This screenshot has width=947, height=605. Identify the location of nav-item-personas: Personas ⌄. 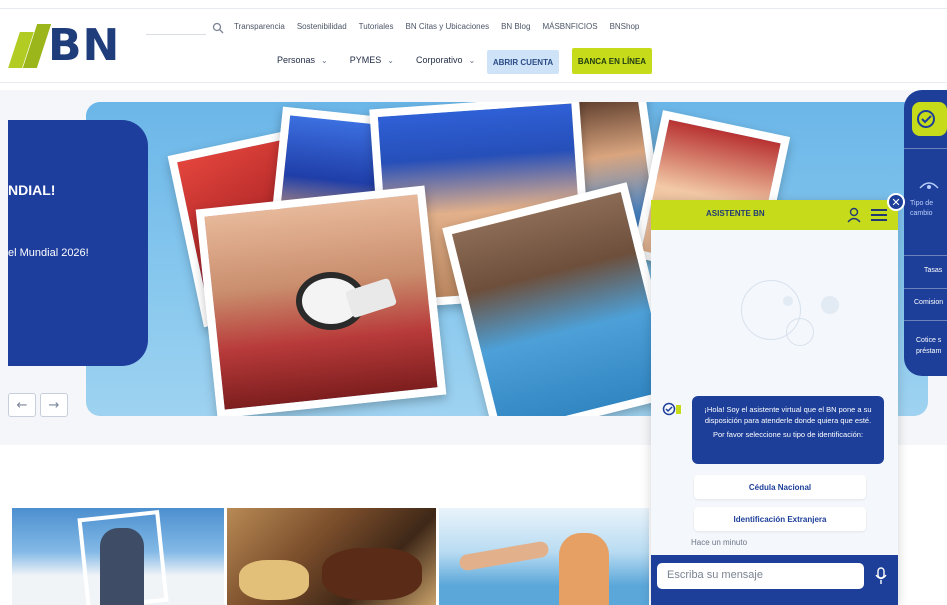
(302, 60).